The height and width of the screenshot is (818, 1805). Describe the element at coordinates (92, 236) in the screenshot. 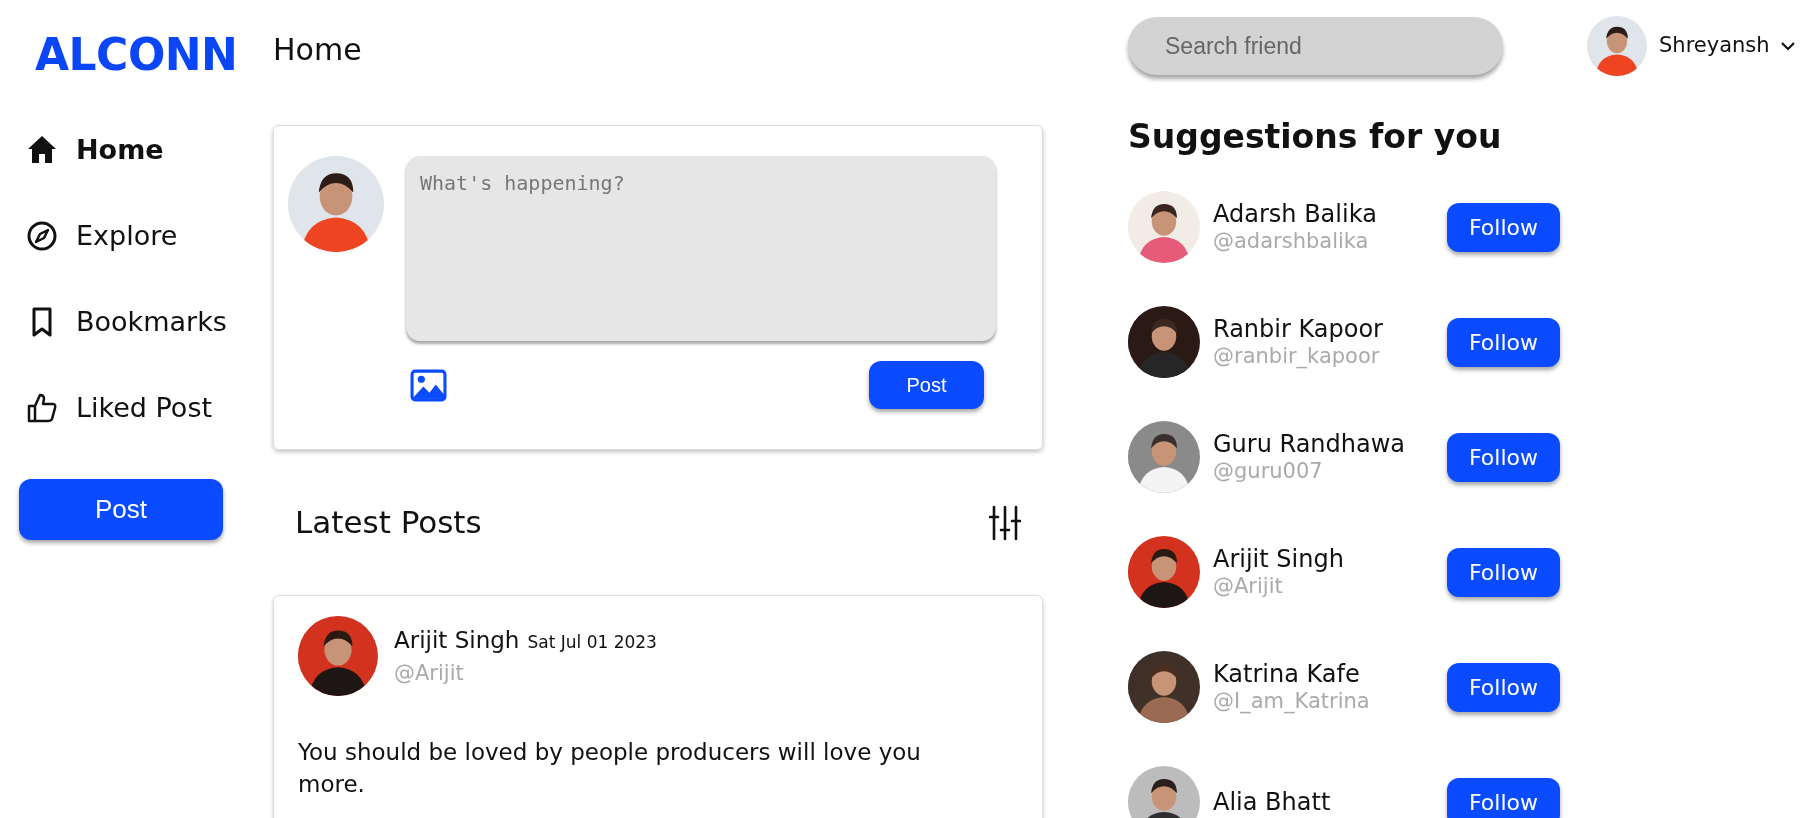

I see `sidebar-item: Explore` at that location.